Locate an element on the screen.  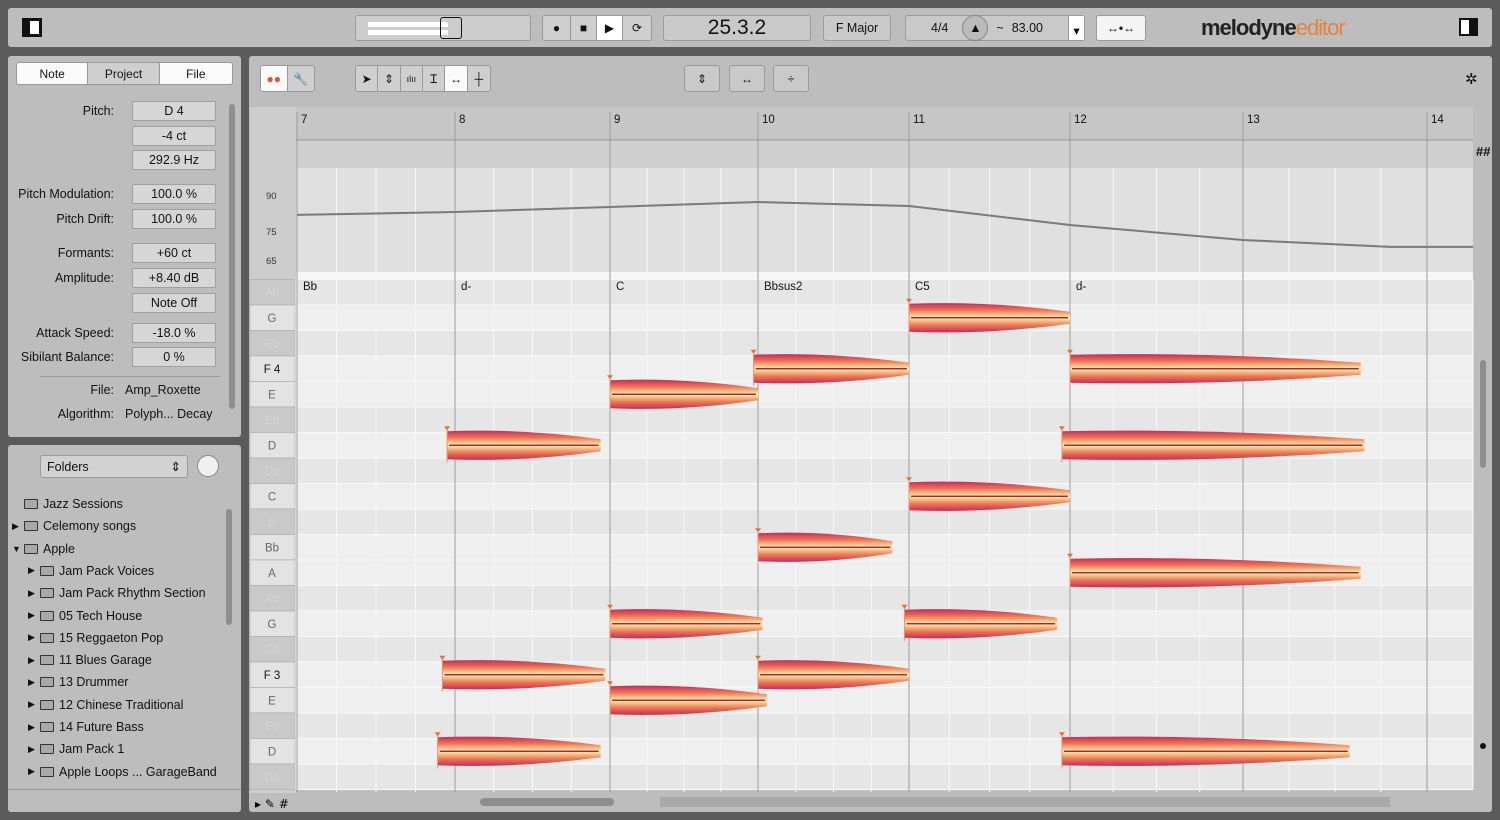
tempo-lane is located at coordinates (884, 220).